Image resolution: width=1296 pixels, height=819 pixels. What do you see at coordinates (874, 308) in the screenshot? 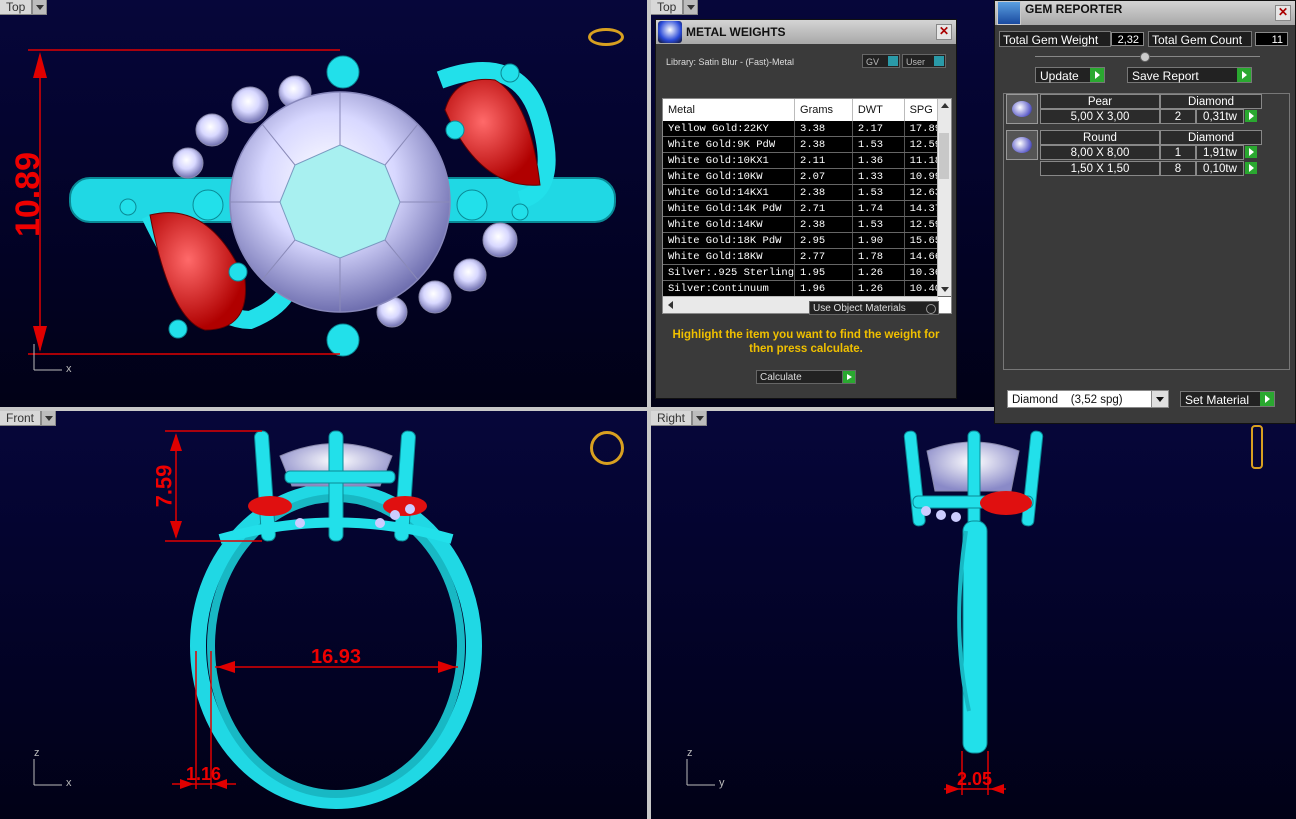
I see `use-object-materials-toggle: Use Object Materials` at bounding box center [874, 308].